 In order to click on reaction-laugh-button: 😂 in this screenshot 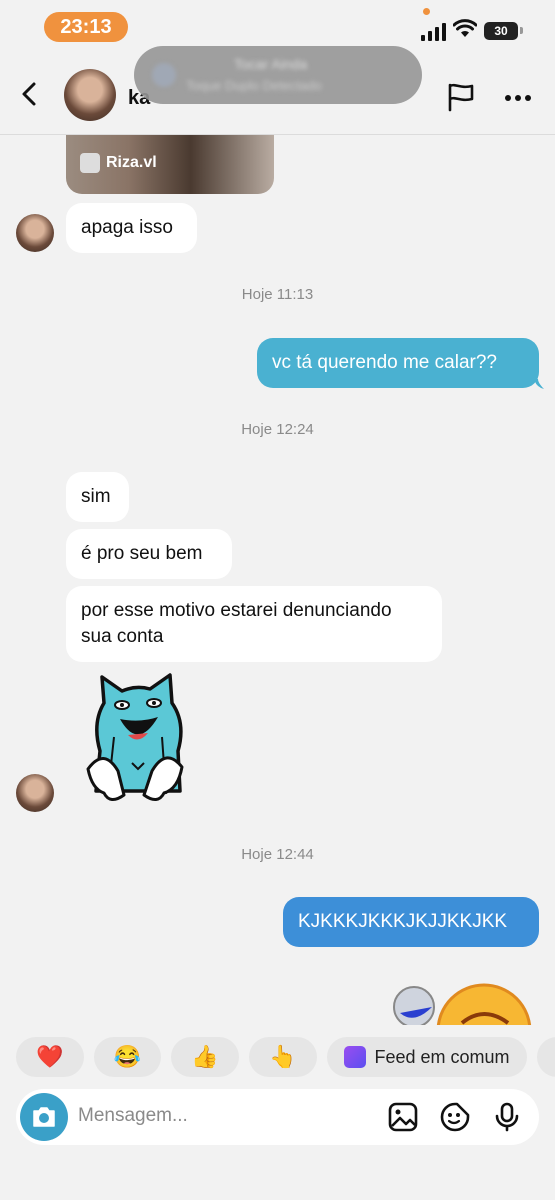, I will do `click(127, 1057)`.